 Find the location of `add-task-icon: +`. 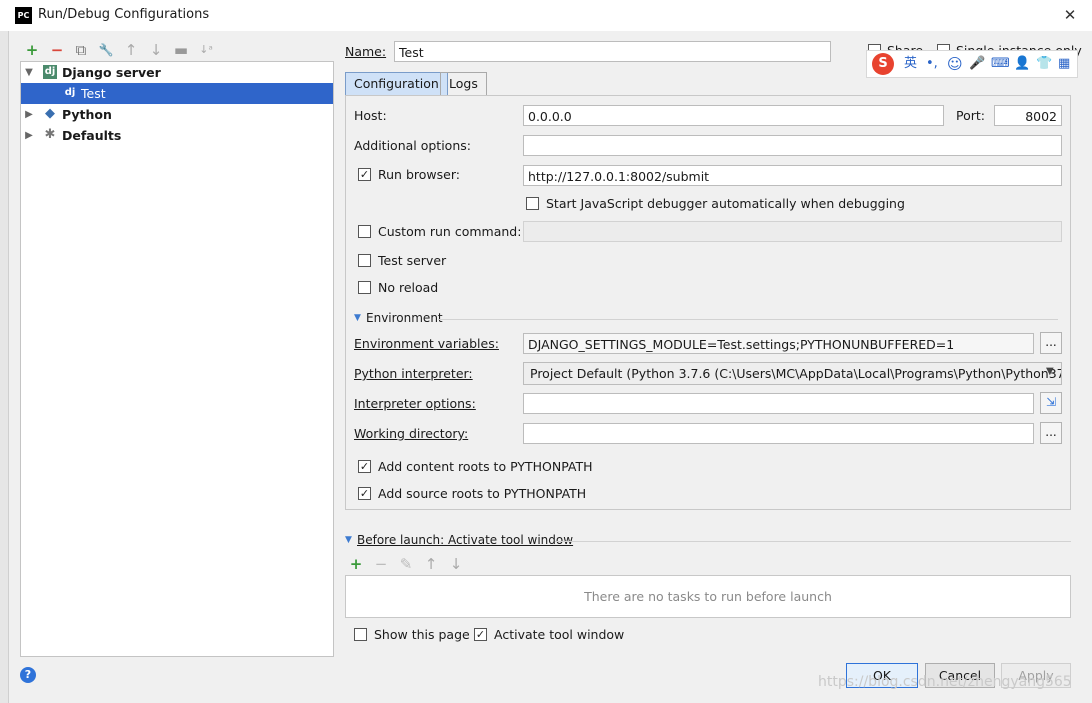

add-task-icon: + is located at coordinates (356, 564).